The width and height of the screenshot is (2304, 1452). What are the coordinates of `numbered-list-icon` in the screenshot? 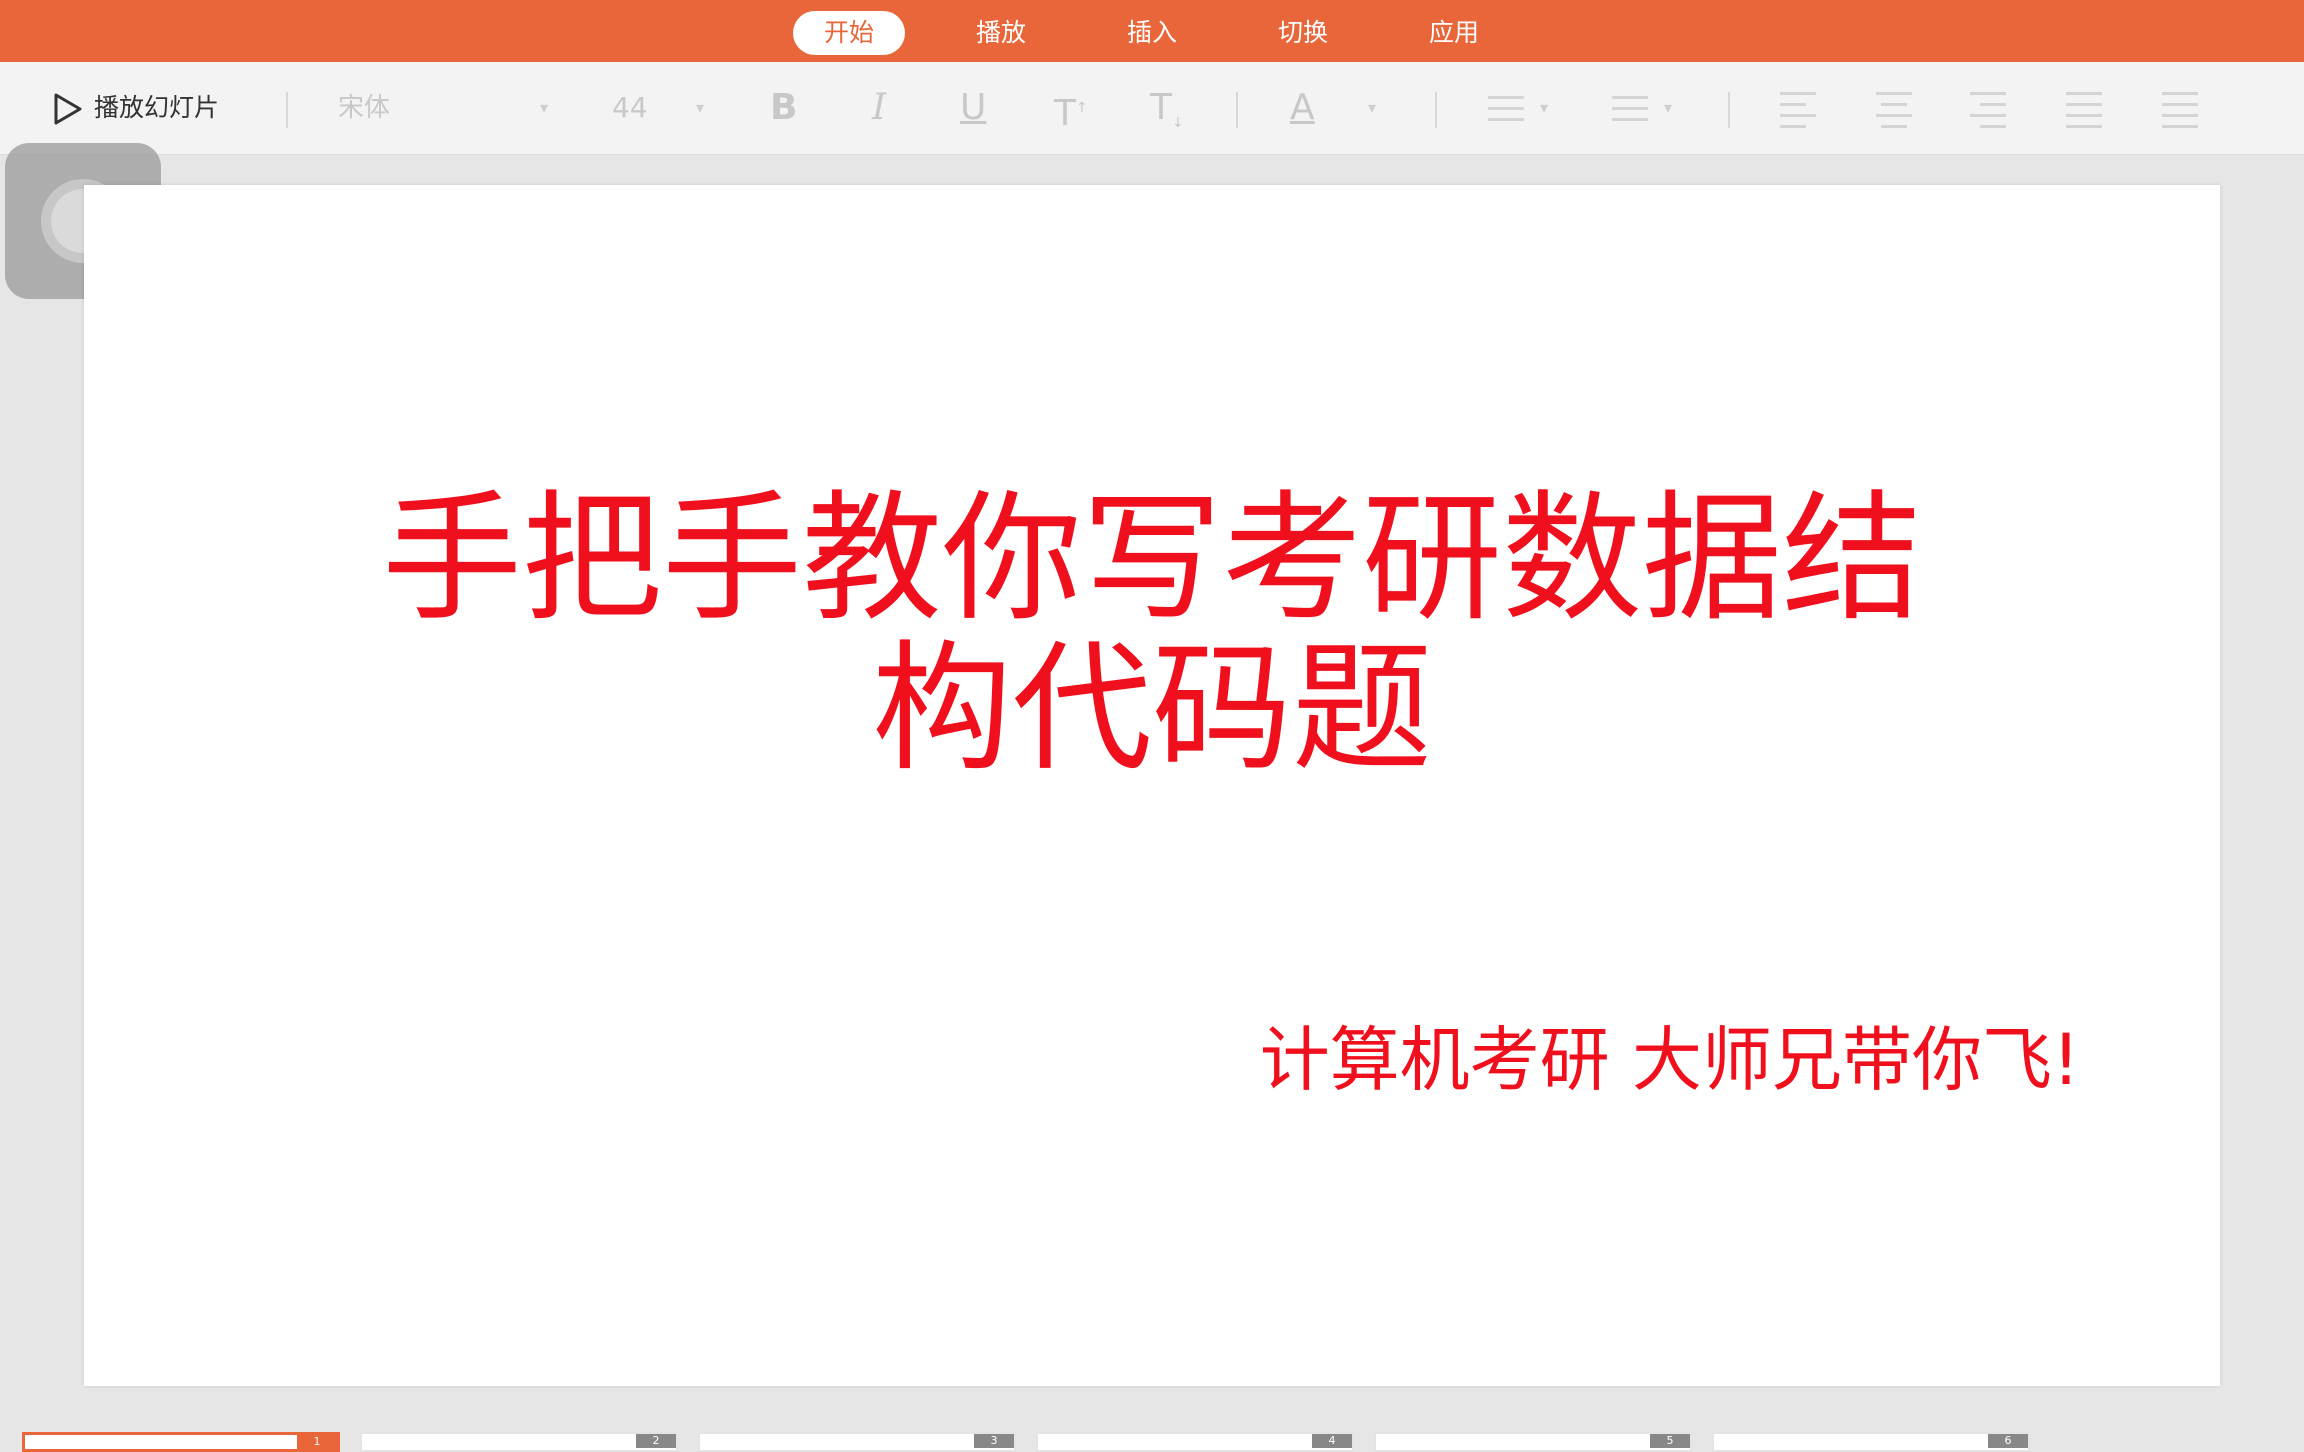 It's located at (1630, 112).